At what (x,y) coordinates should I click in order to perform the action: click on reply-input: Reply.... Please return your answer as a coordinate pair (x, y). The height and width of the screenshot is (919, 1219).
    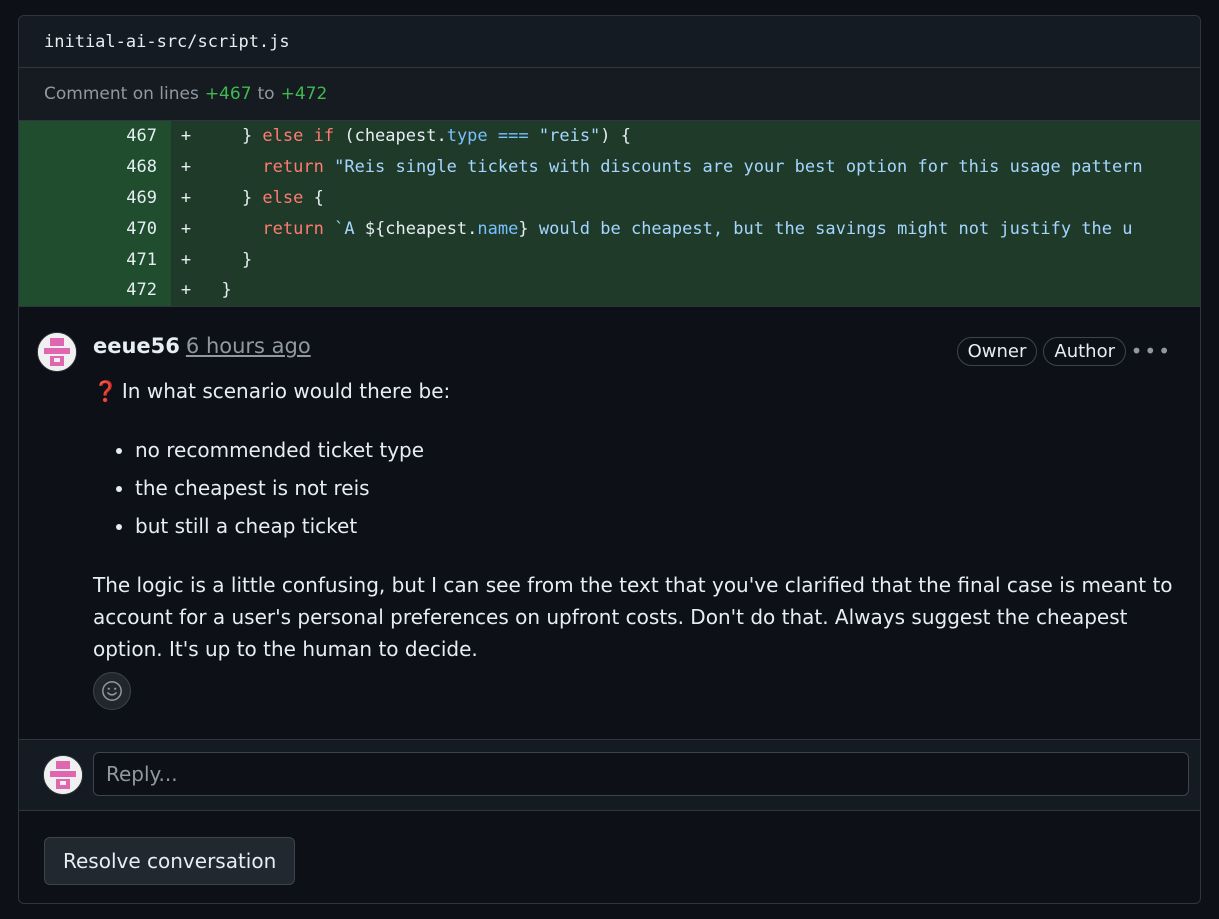
    Looking at the image, I should click on (641, 773).